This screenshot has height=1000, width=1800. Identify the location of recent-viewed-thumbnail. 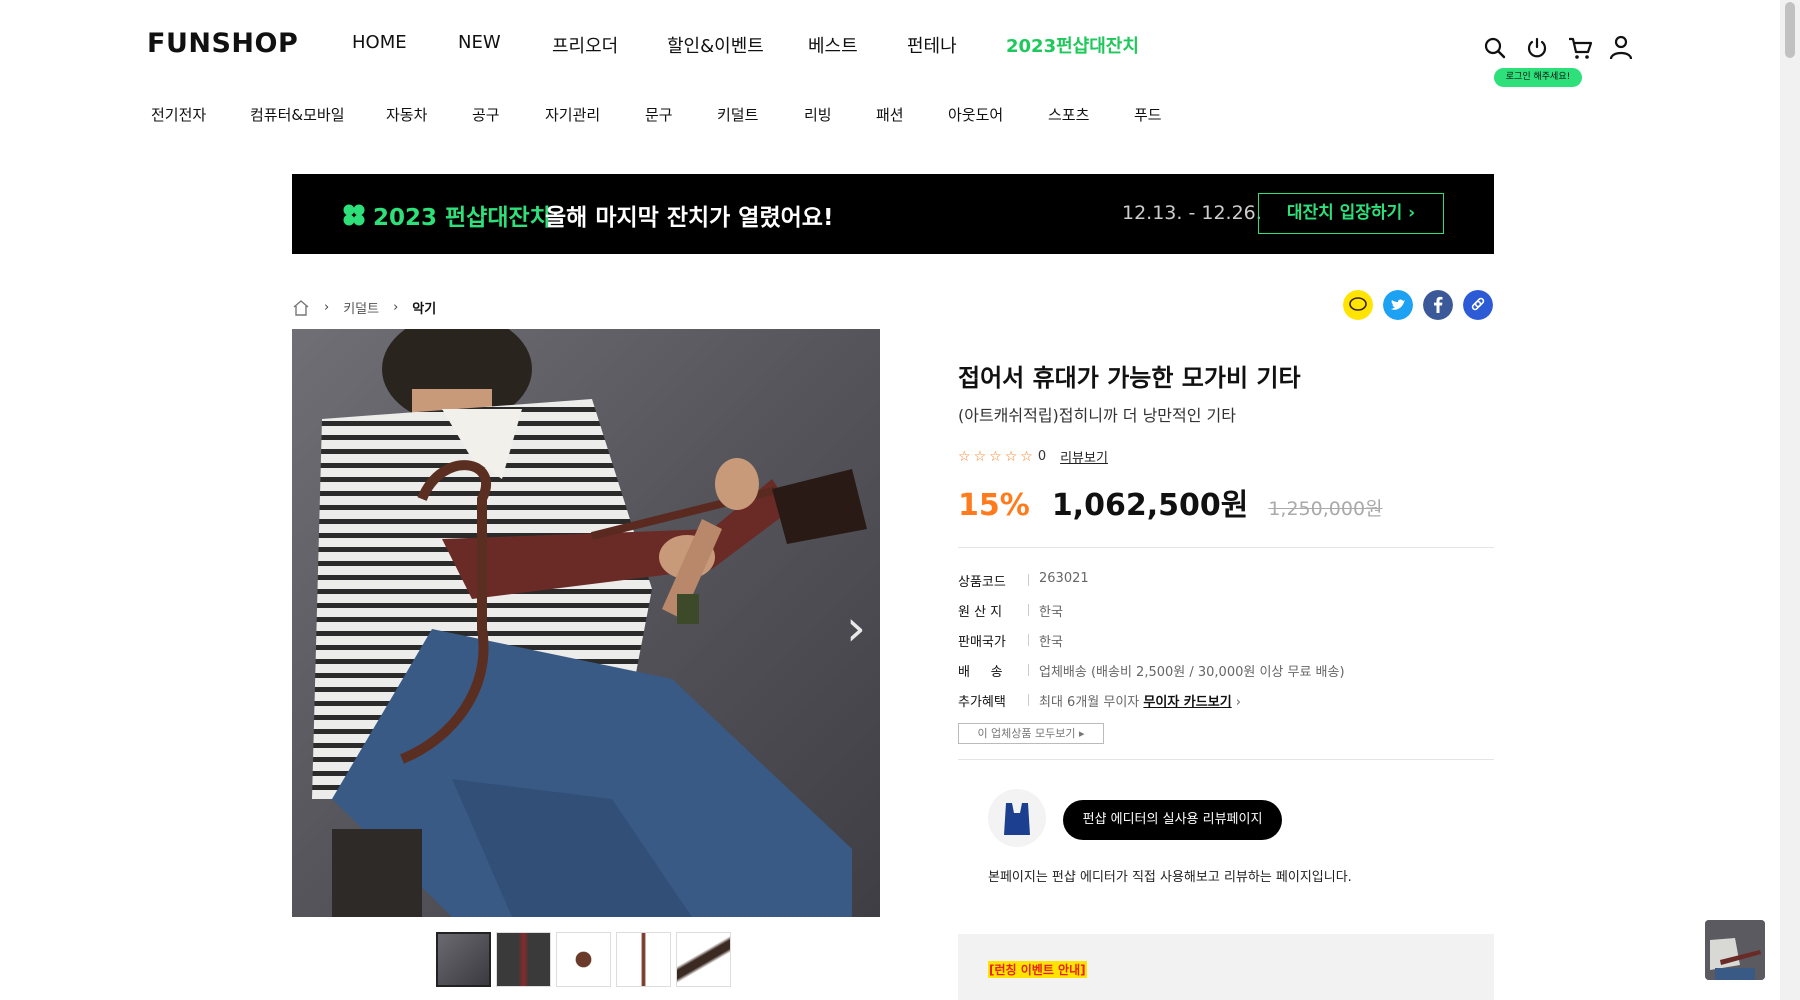
(1735, 950).